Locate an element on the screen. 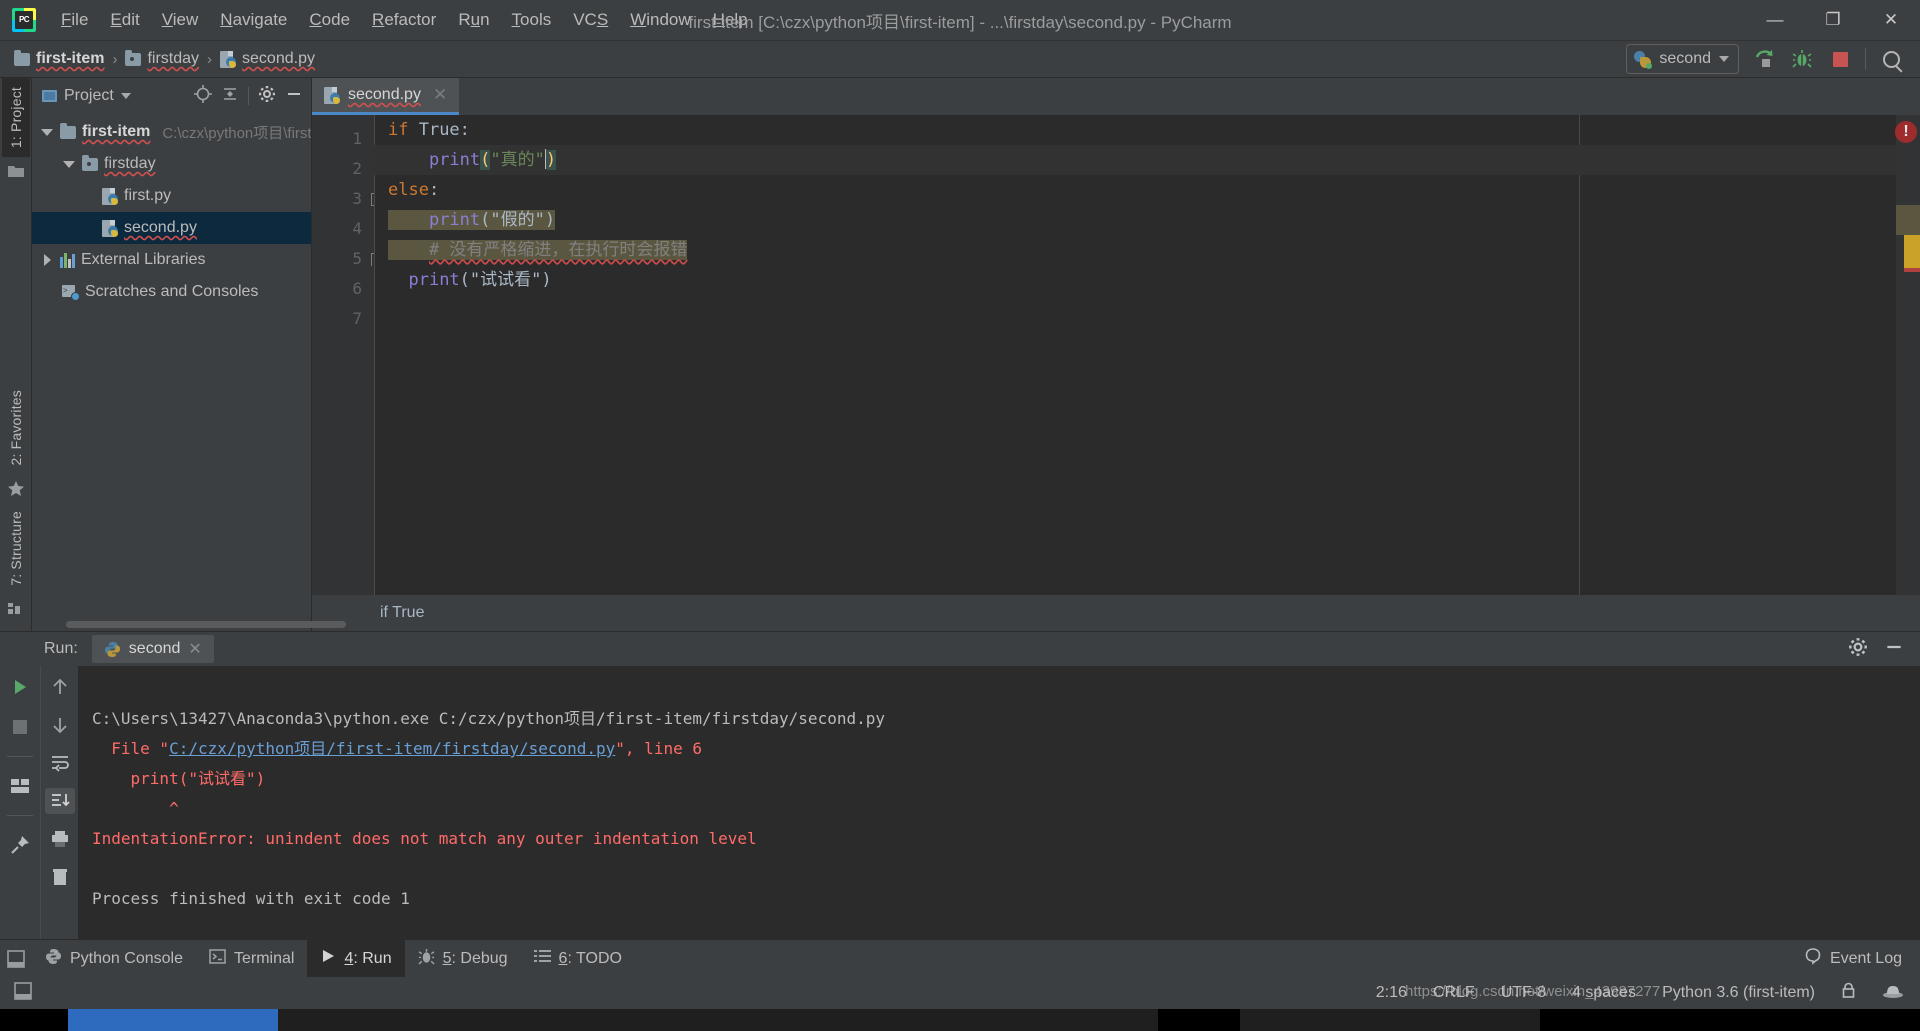 This screenshot has width=1920, height=1031. navigation-bar: first-item › firstday › second.py second is located at coordinates (960, 59).